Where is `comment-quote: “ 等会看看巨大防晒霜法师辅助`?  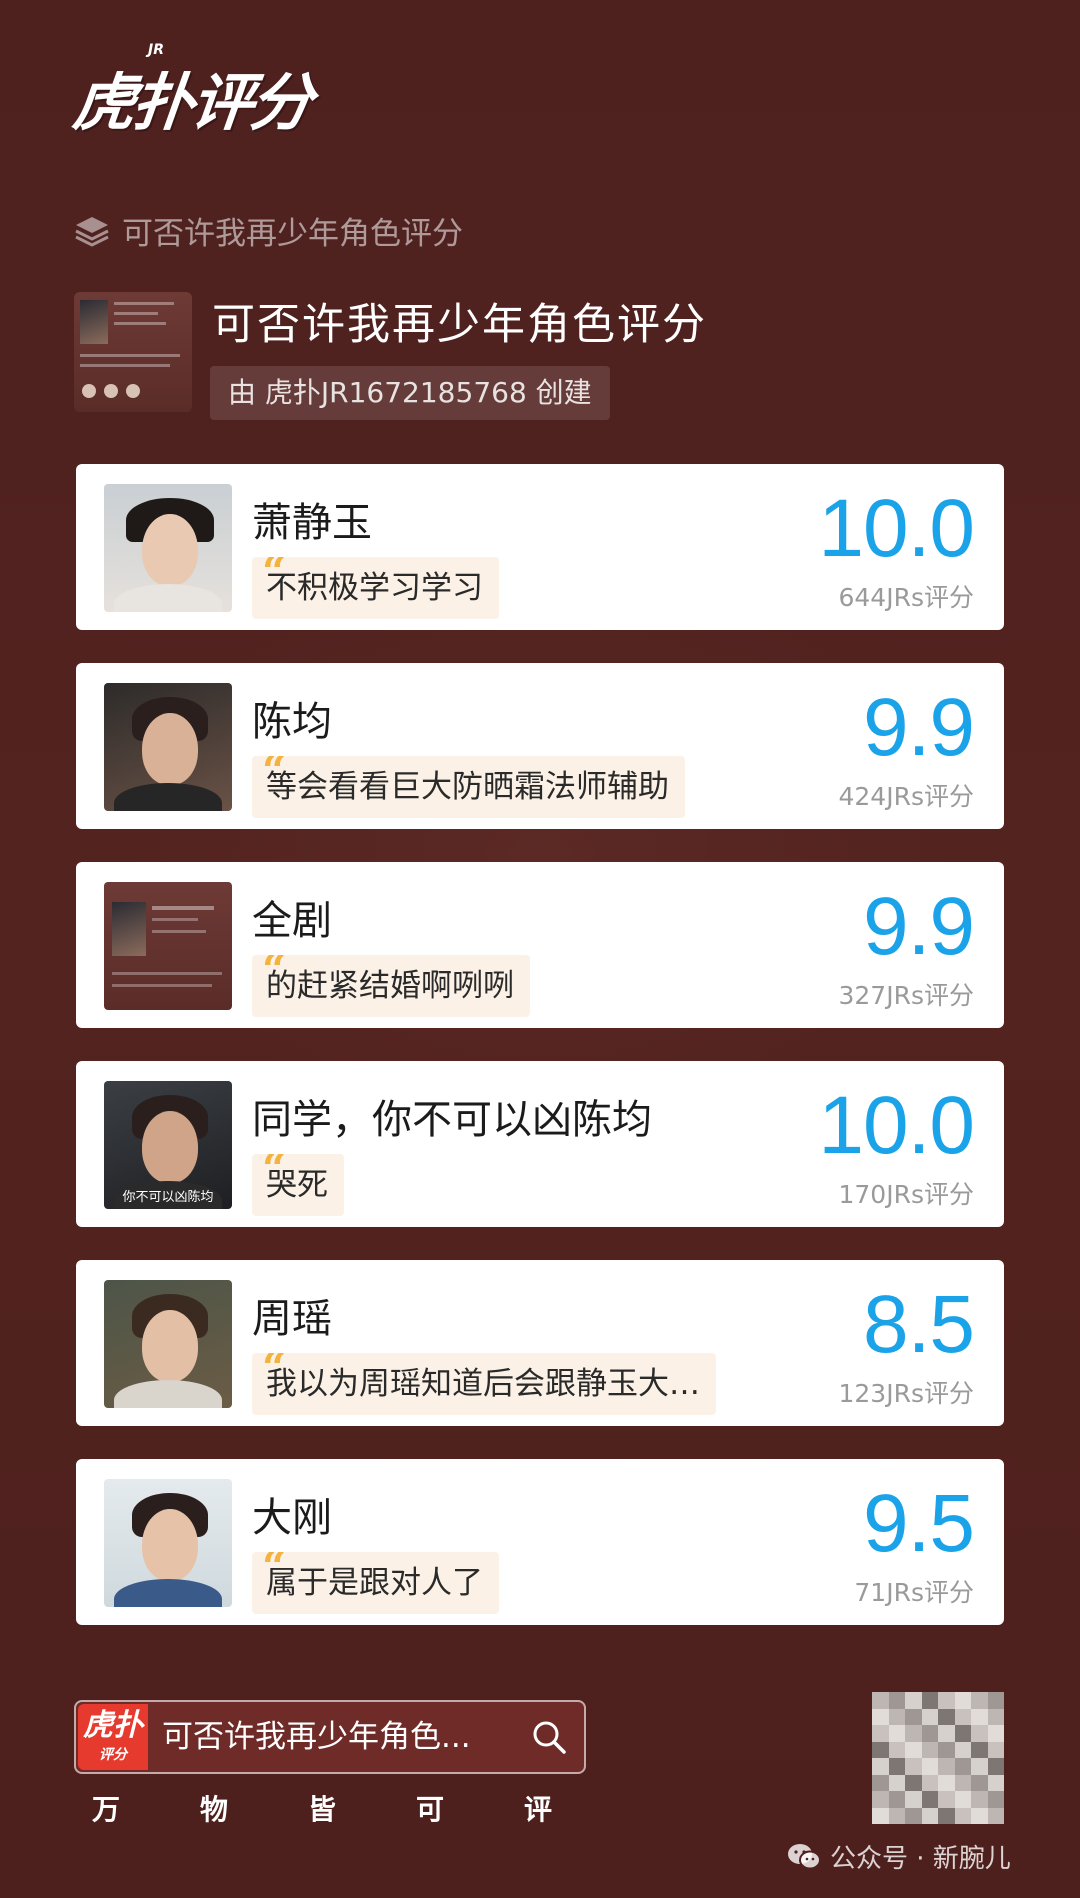 comment-quote: “ 等会看看巨大防晒霜法师辅助 is located at coordinates (468, 787).